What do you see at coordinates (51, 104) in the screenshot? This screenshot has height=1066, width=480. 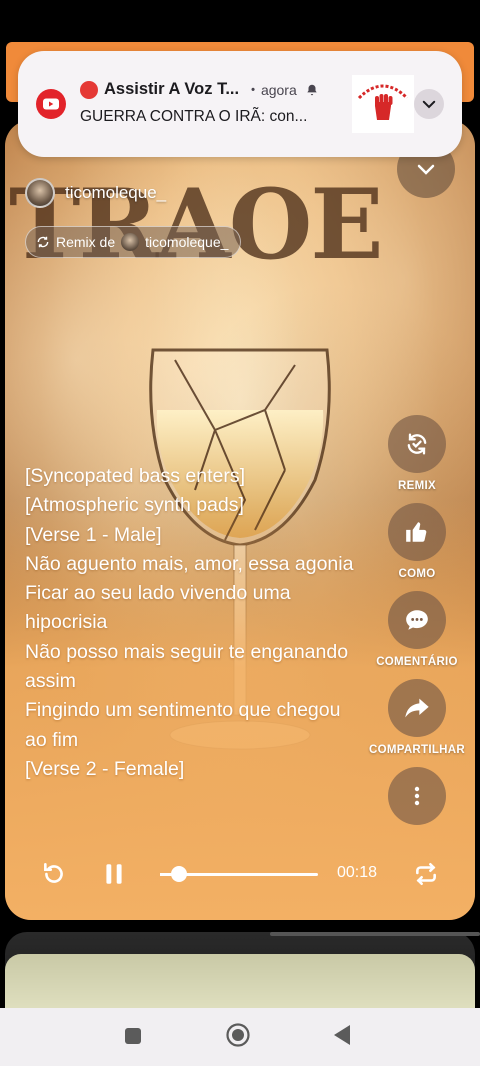 I see `youtube-icon` at bounding box center [51, 104].